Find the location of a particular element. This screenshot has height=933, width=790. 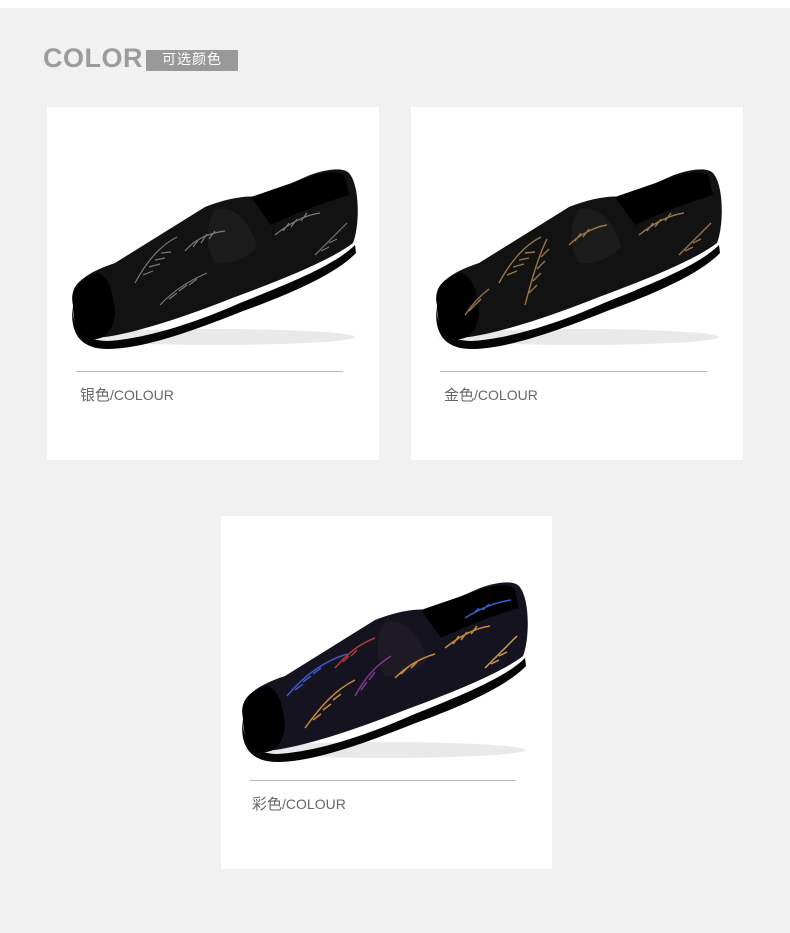

product-image-multicolor-shoe is located at coordinates (385, 672).